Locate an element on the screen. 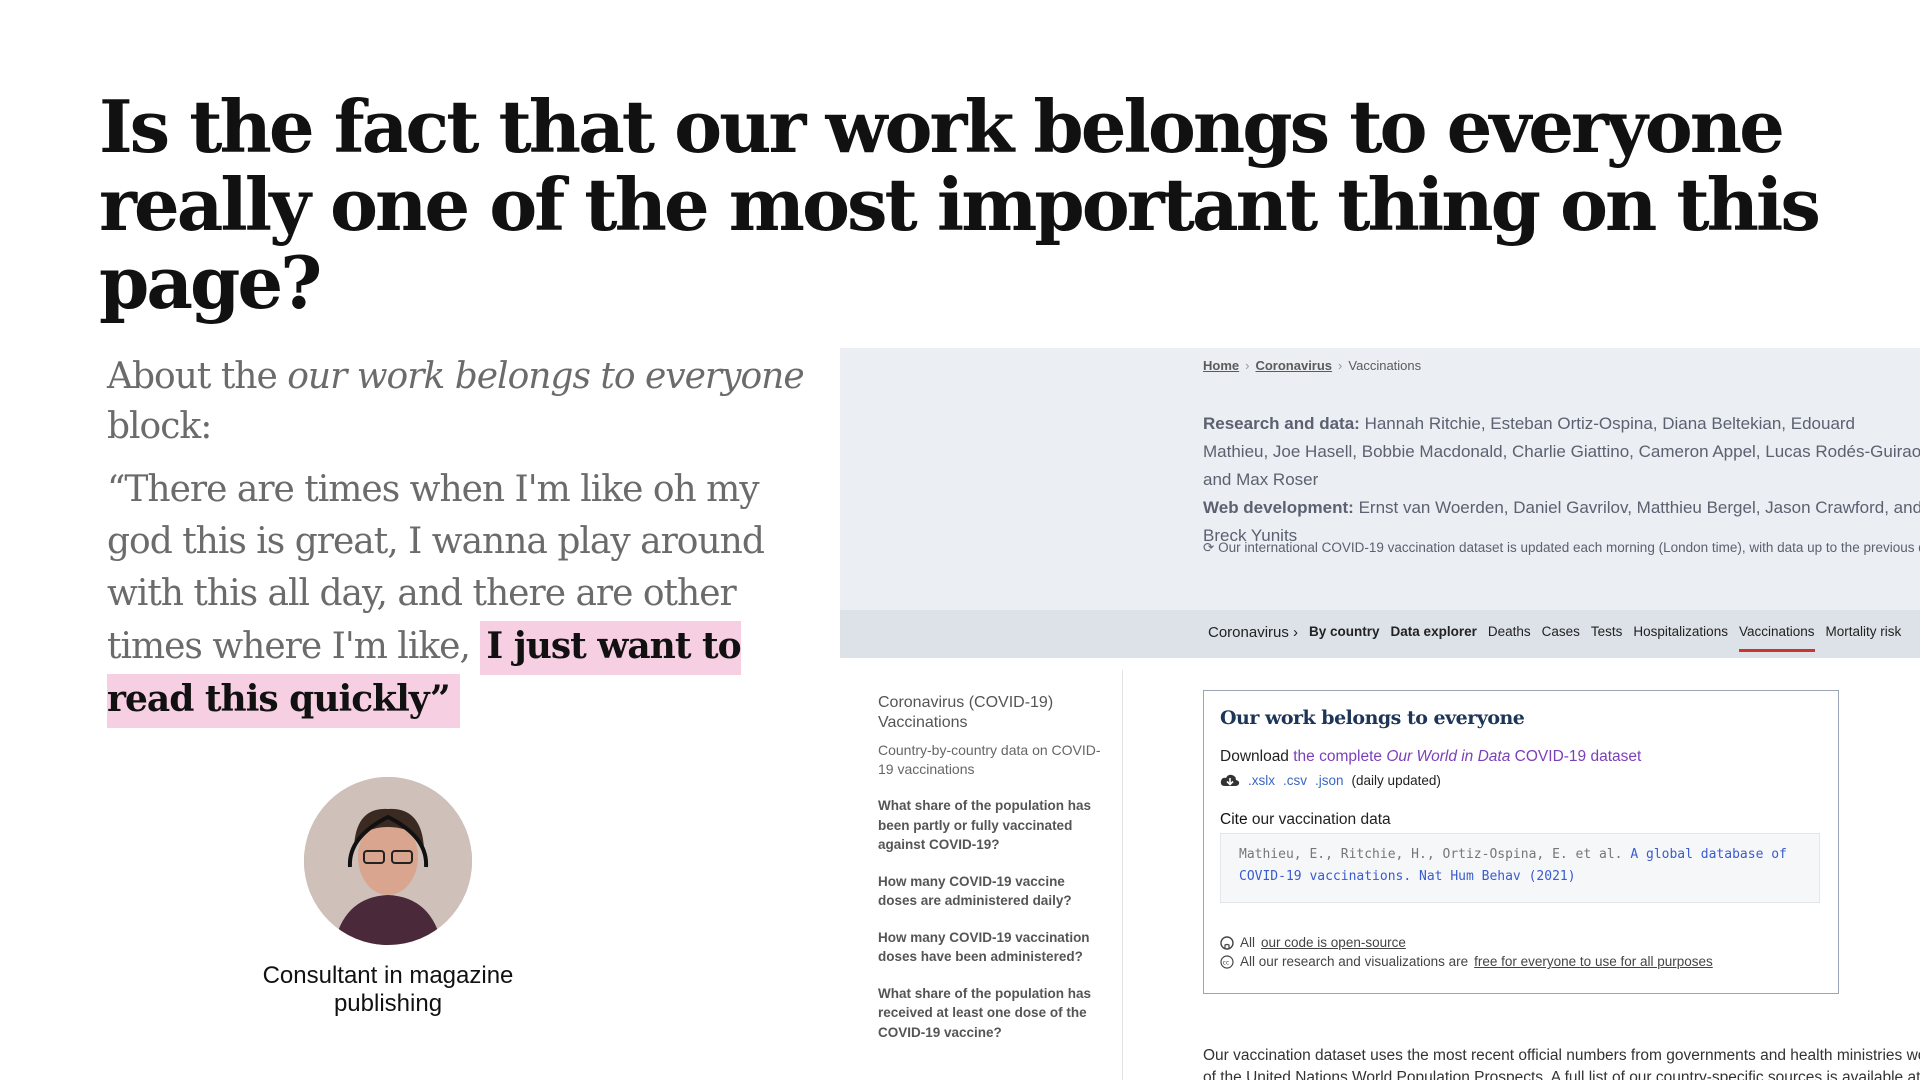 This screenshot has width=1920, height=1080. avatar is located at coordinates (388, 861).